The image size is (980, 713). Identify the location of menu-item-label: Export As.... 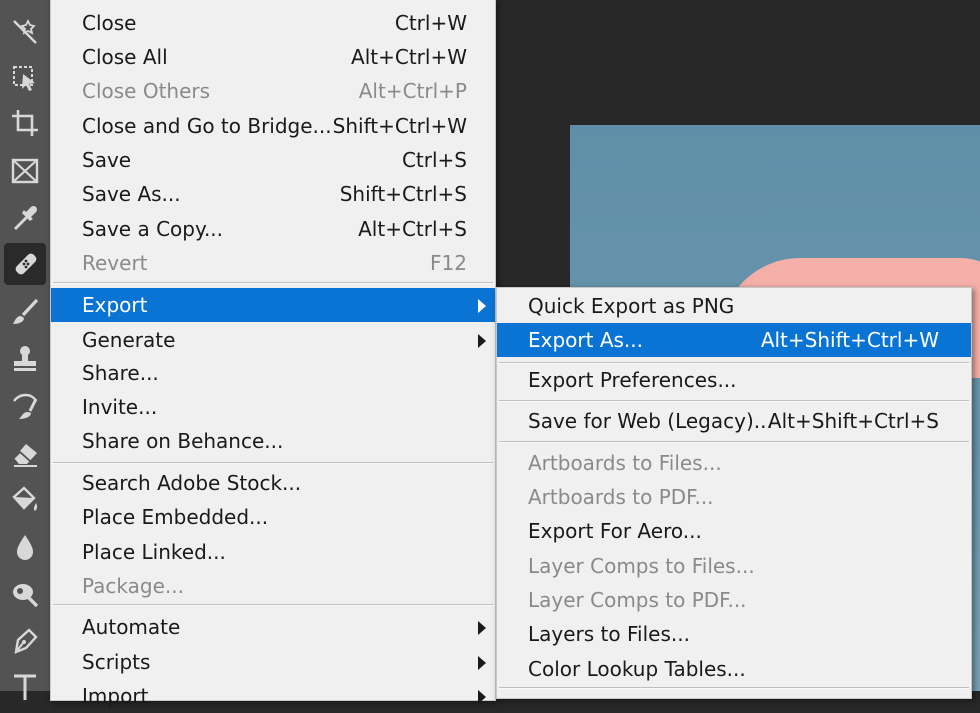
(585, 340).